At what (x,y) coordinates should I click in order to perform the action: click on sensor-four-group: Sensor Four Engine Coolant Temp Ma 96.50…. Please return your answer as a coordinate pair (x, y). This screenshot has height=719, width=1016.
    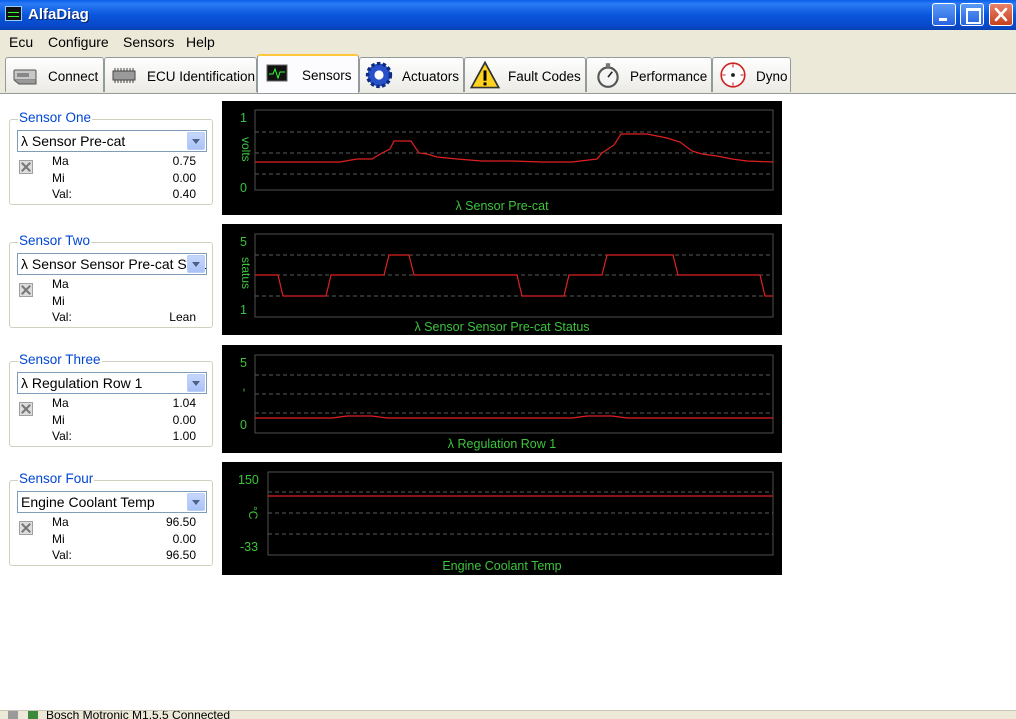
    Looking at the image, I should click on (111, 518).